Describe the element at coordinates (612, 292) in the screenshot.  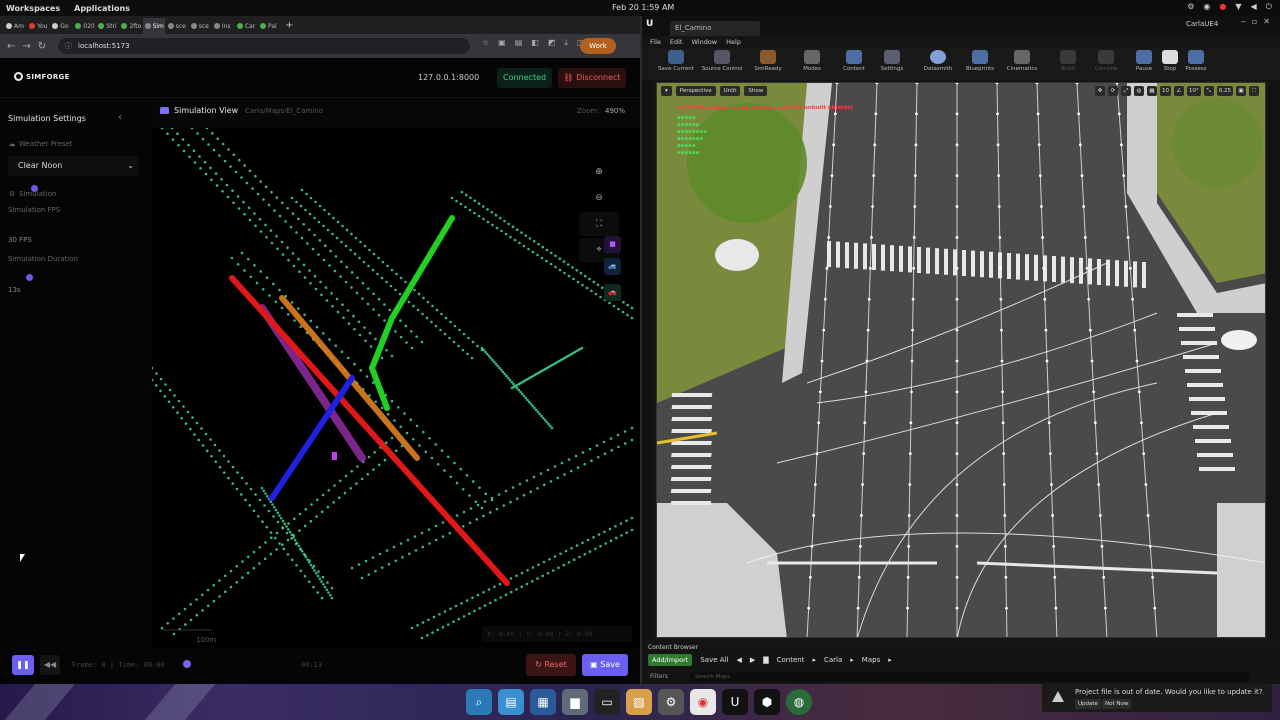
I see `npc-layer-icon: 🚗` at that location.